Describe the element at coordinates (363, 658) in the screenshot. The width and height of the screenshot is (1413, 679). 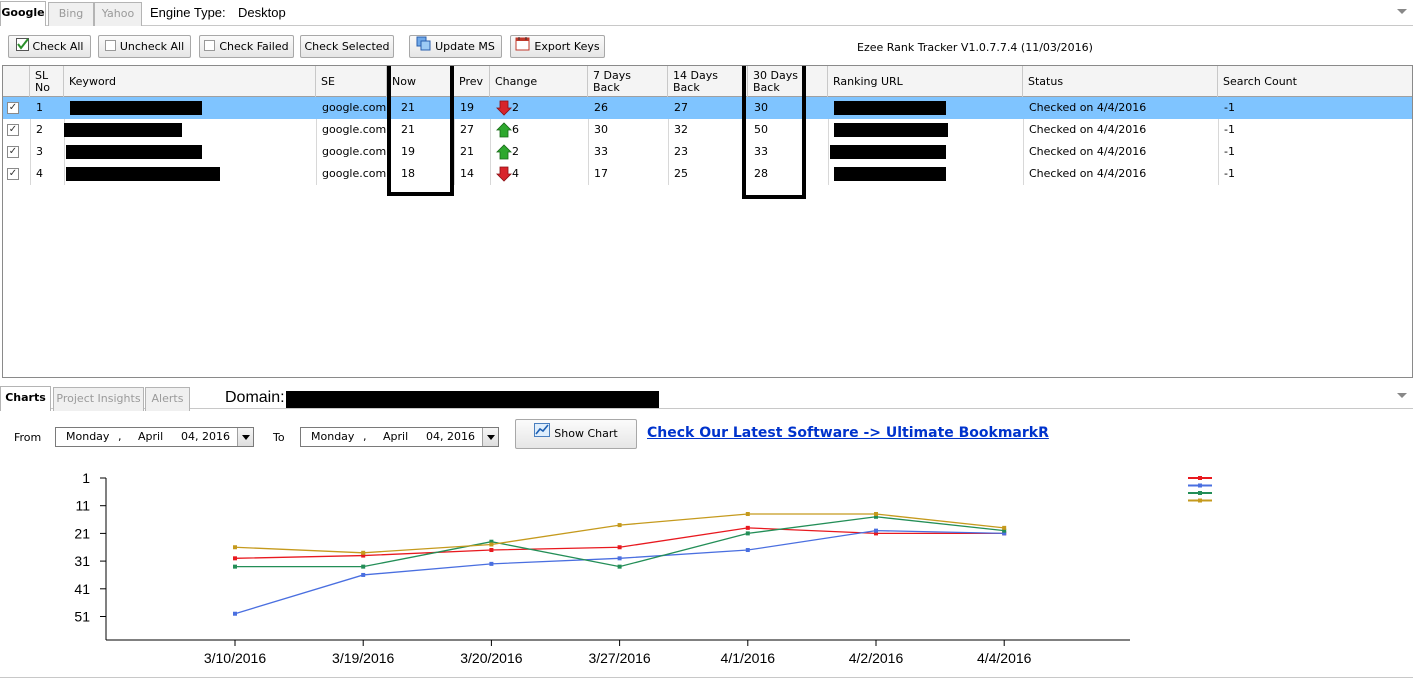
I see `x-tick-label: 3/19/2016` at that location.